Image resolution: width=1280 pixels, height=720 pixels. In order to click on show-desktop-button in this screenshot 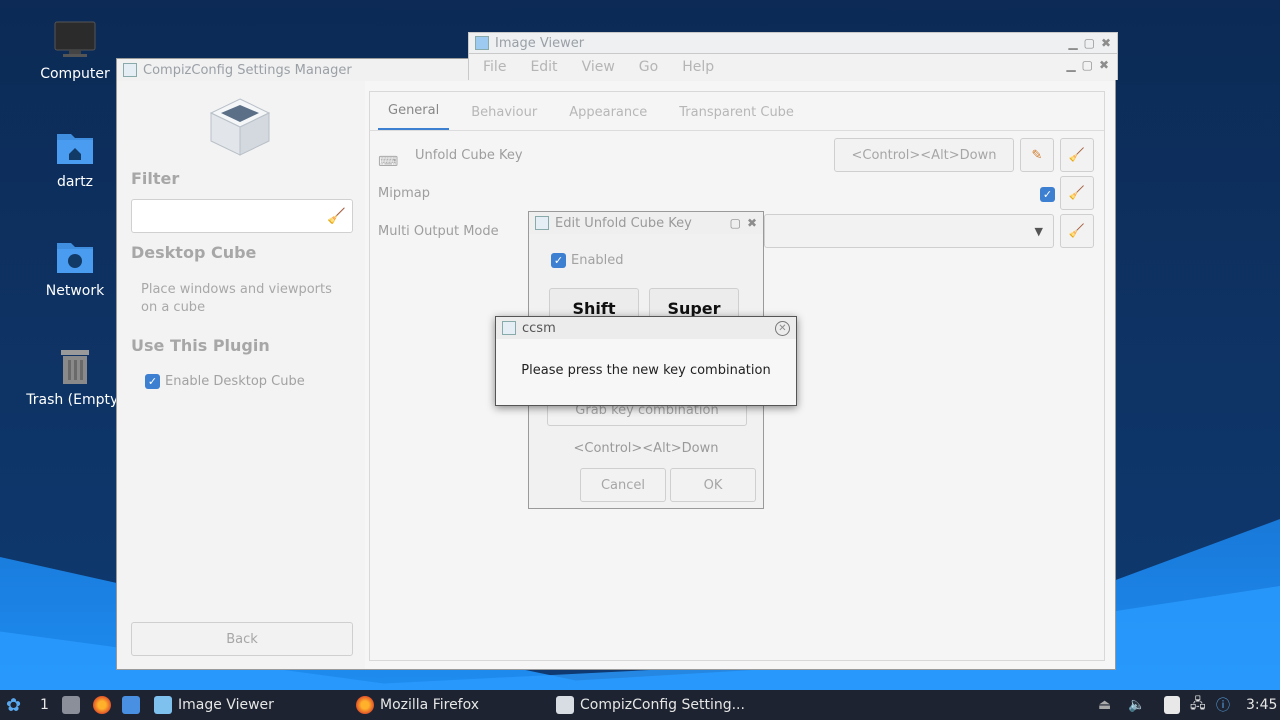, I will do `click(131, 705)`.